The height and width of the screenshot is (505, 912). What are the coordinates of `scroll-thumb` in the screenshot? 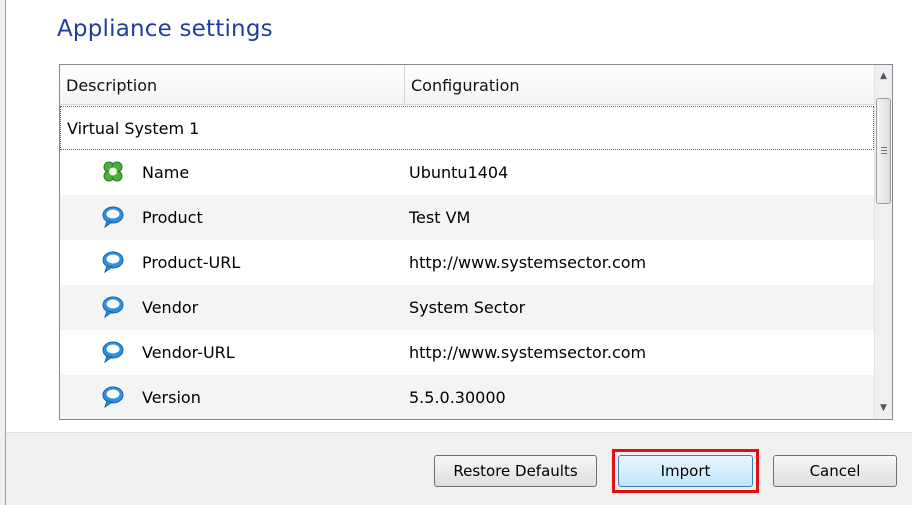 It's located at (883, 151).